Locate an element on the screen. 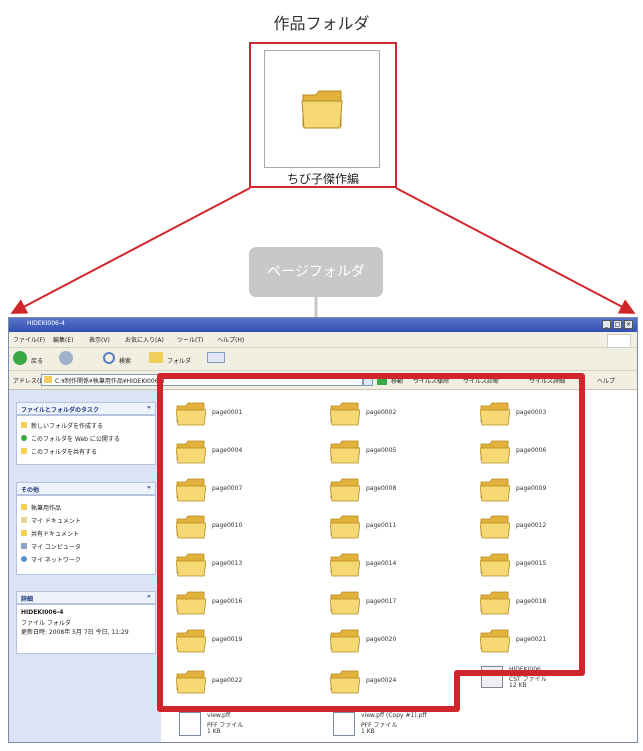  menu-help: ヘルプ(H) is located at coordinates (230, 339).